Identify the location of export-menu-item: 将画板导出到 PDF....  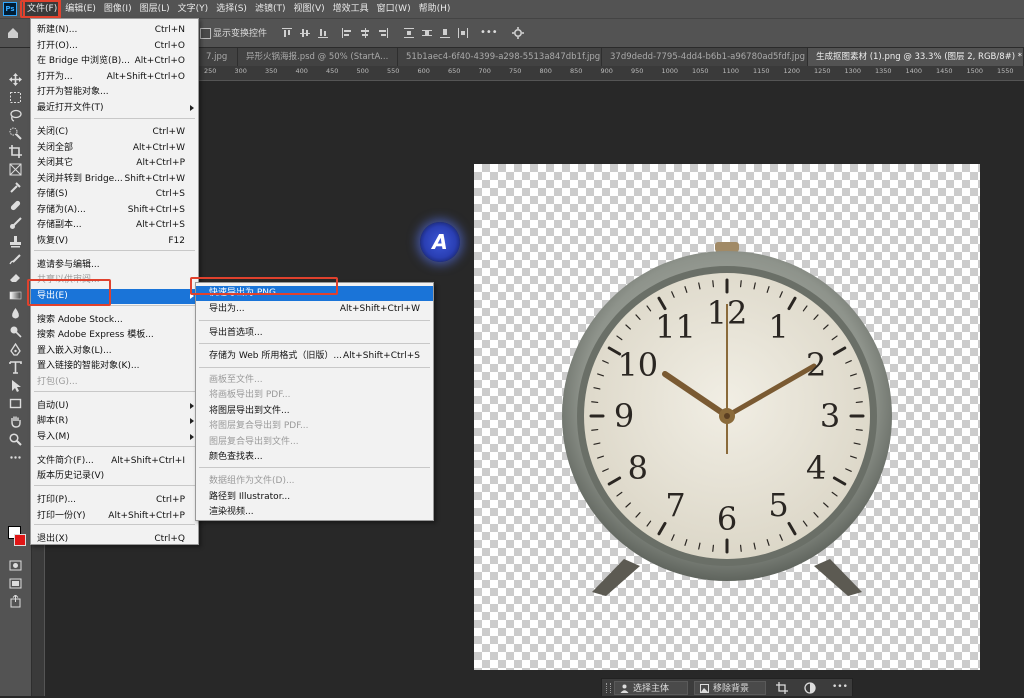
(314, 395).